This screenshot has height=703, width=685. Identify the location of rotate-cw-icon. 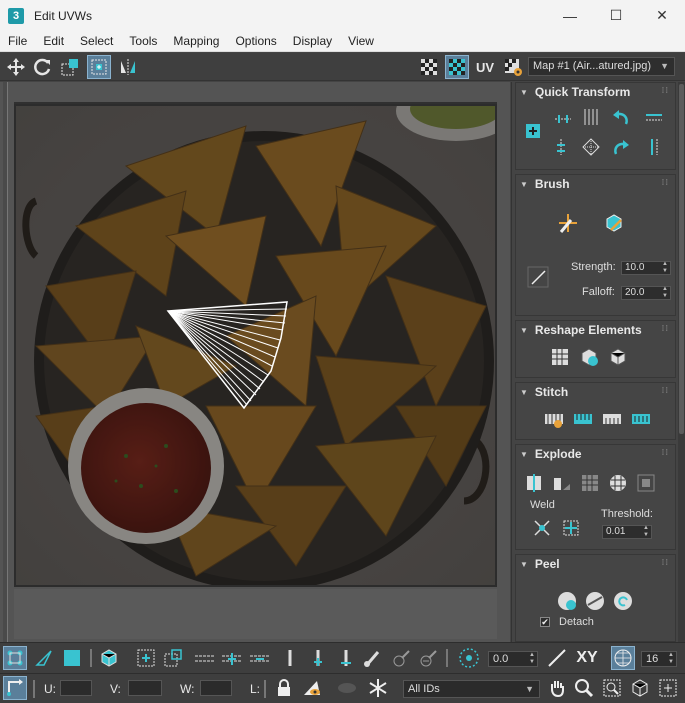
(621, 147).